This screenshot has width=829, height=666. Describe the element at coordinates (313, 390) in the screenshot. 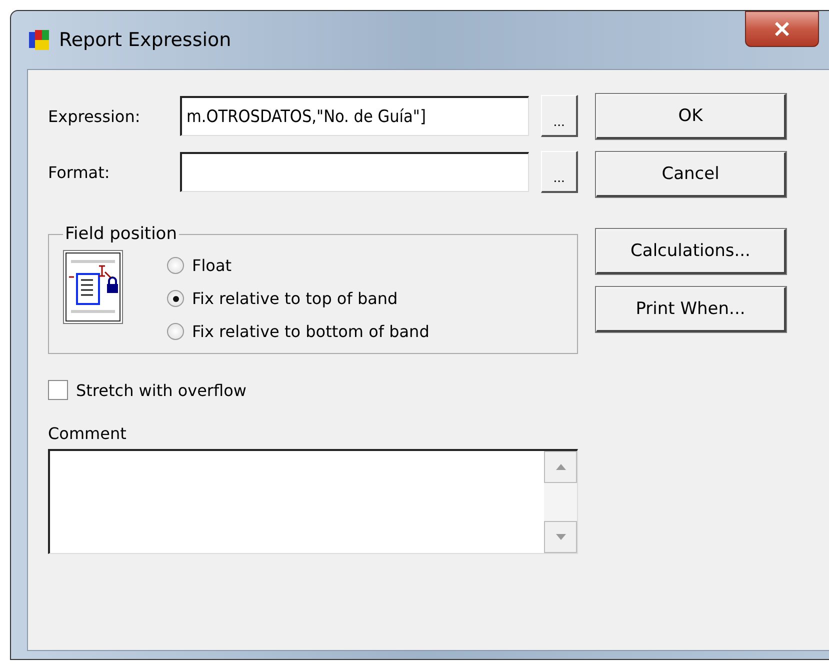

I see `stretch-checkbox-row: Stretch with overflow` at that location.